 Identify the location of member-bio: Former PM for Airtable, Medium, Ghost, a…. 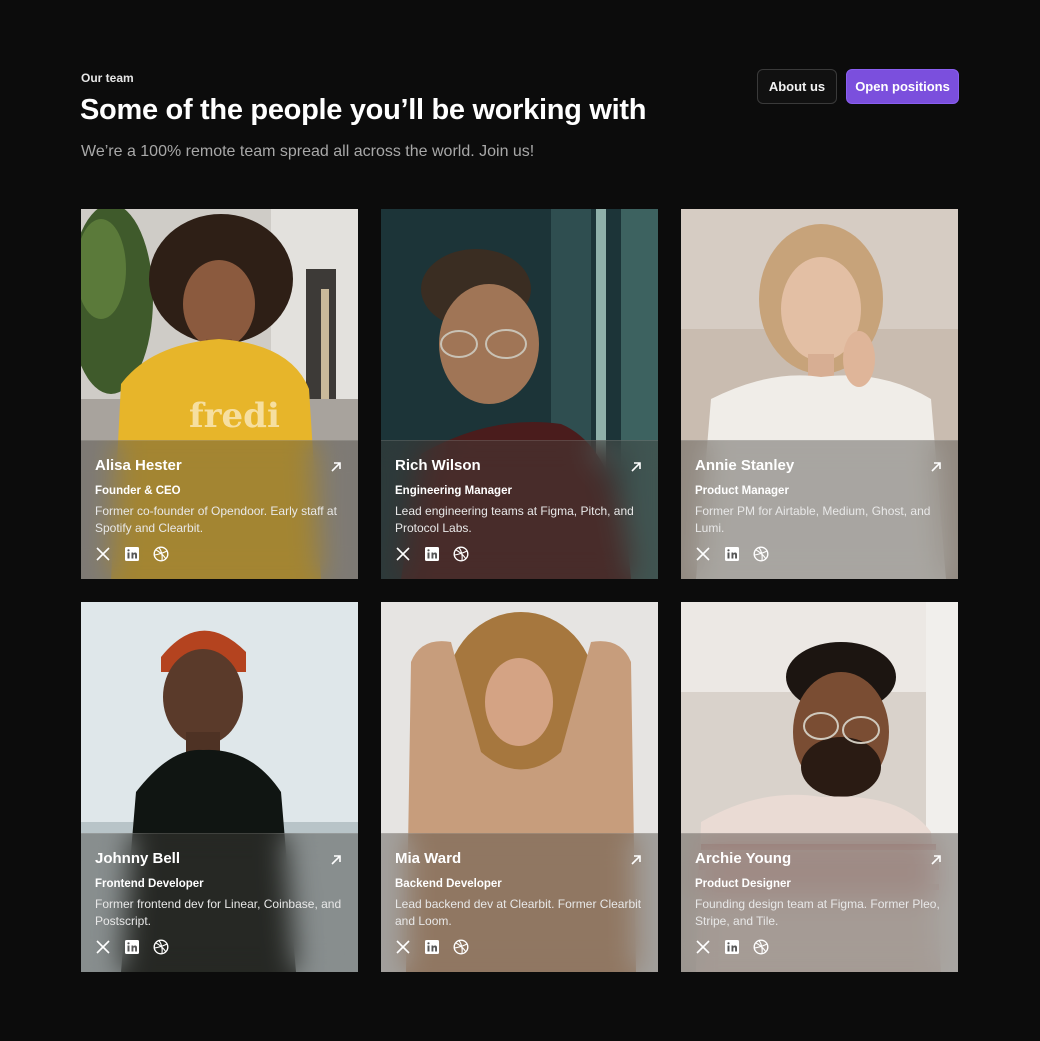
(813, 519).